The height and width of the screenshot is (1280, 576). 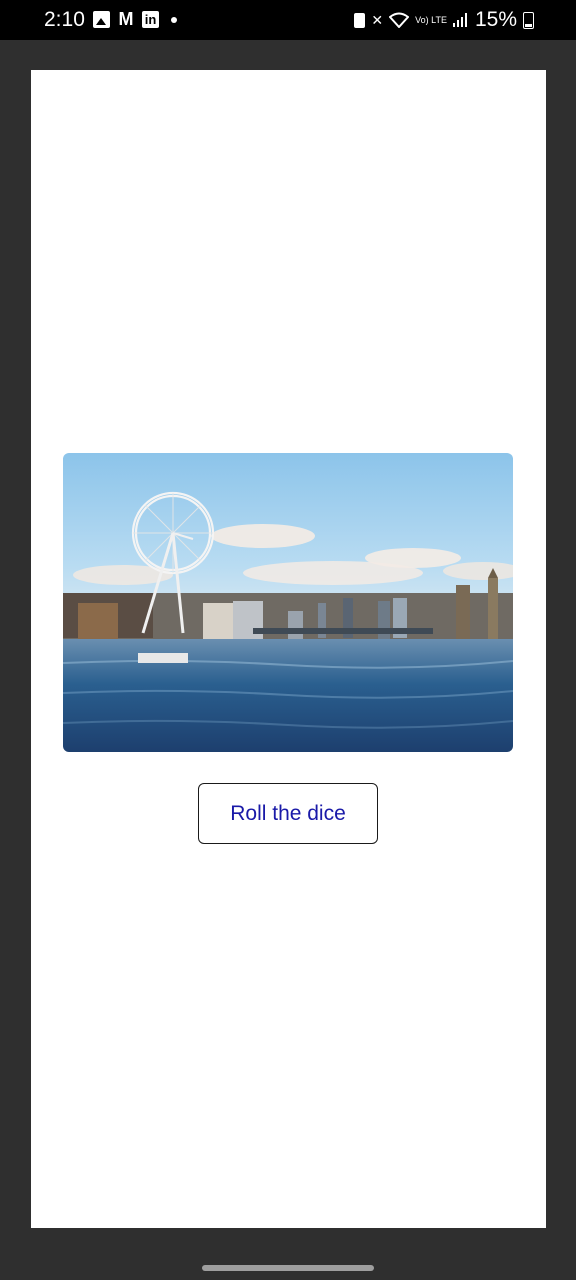 What do you see at coordinates (495, 19) in the screenshot?
I see `battery-percent: 15%` at bounding box center [495, 19].